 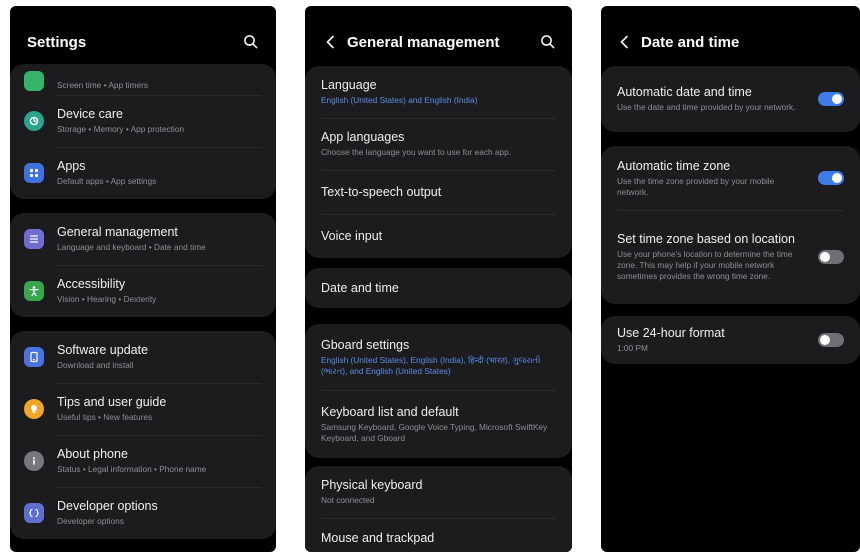 I want to click on settings-item-digital-wellbeing: Screen time • App timers, so click(x=143, y=79).